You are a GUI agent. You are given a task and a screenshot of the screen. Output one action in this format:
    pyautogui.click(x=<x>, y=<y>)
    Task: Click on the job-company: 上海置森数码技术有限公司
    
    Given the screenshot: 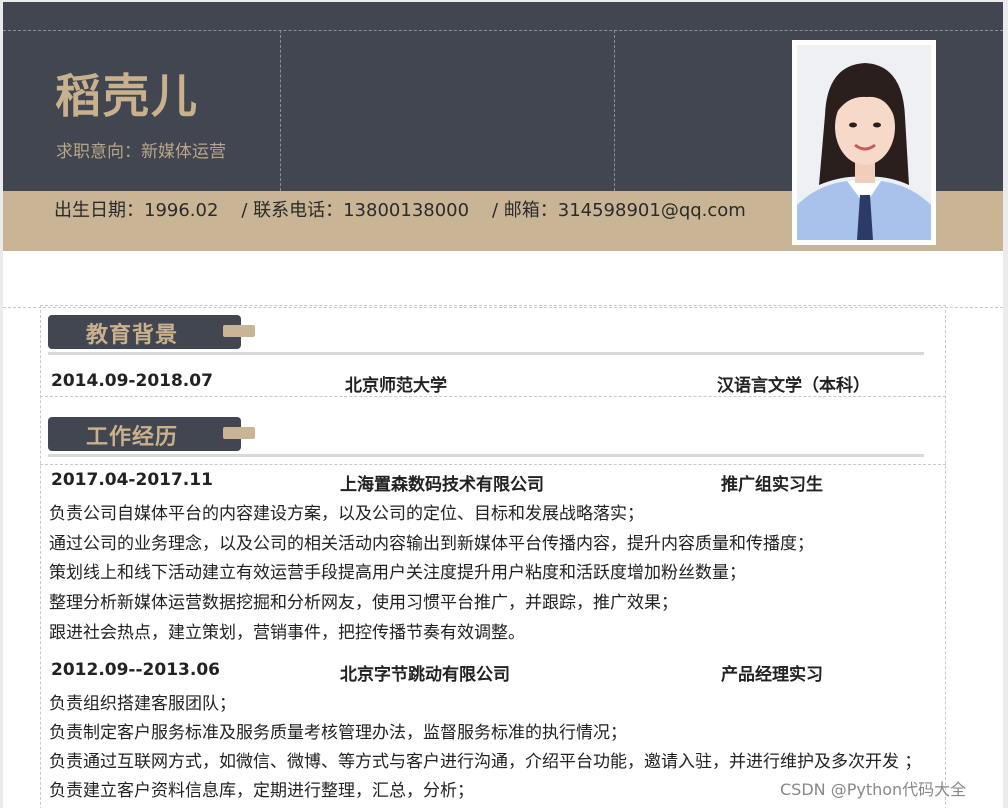 What is the action you would take?
    pyautogui.click(x=442, y=485)
    